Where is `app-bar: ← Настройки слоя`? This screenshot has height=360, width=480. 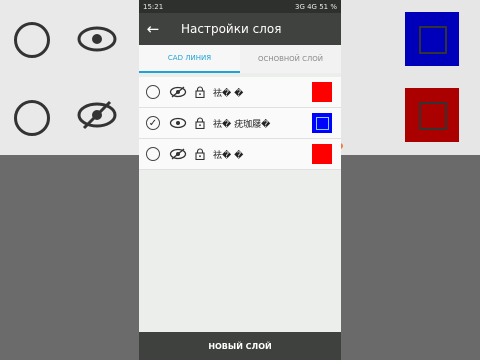
app-bar: ← Настройки слоя is located at coordinates (240, 29).